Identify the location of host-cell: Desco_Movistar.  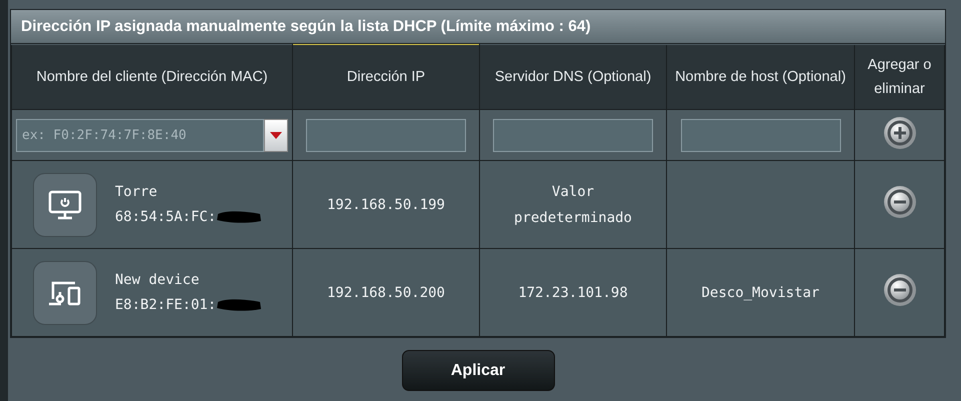
(760, 292).